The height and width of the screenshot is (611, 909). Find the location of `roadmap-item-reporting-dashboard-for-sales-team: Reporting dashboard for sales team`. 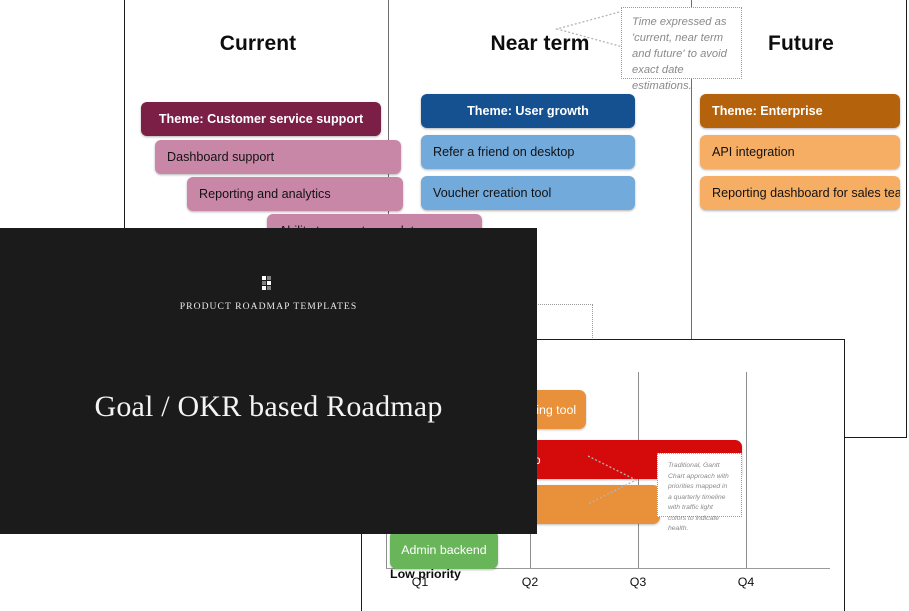

roadmap-item-reporting-dashboard-for-sales-team: Reporting dashboard for sales team is located at coordinates (800, 193).